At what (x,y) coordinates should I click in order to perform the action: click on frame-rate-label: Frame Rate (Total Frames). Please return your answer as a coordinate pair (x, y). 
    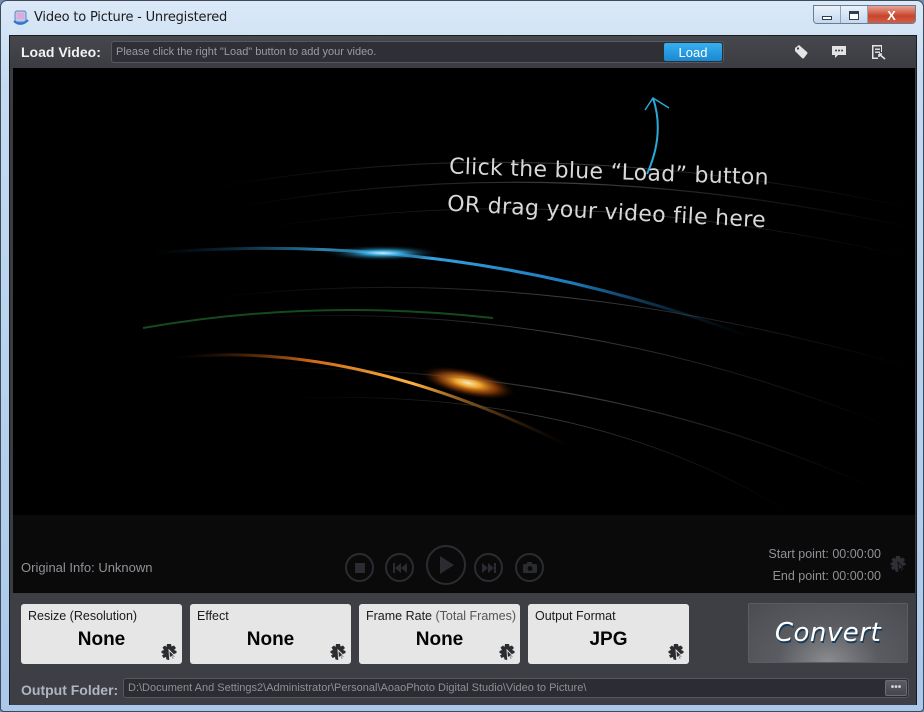
    Looking at the image, I should click on (441, 616).